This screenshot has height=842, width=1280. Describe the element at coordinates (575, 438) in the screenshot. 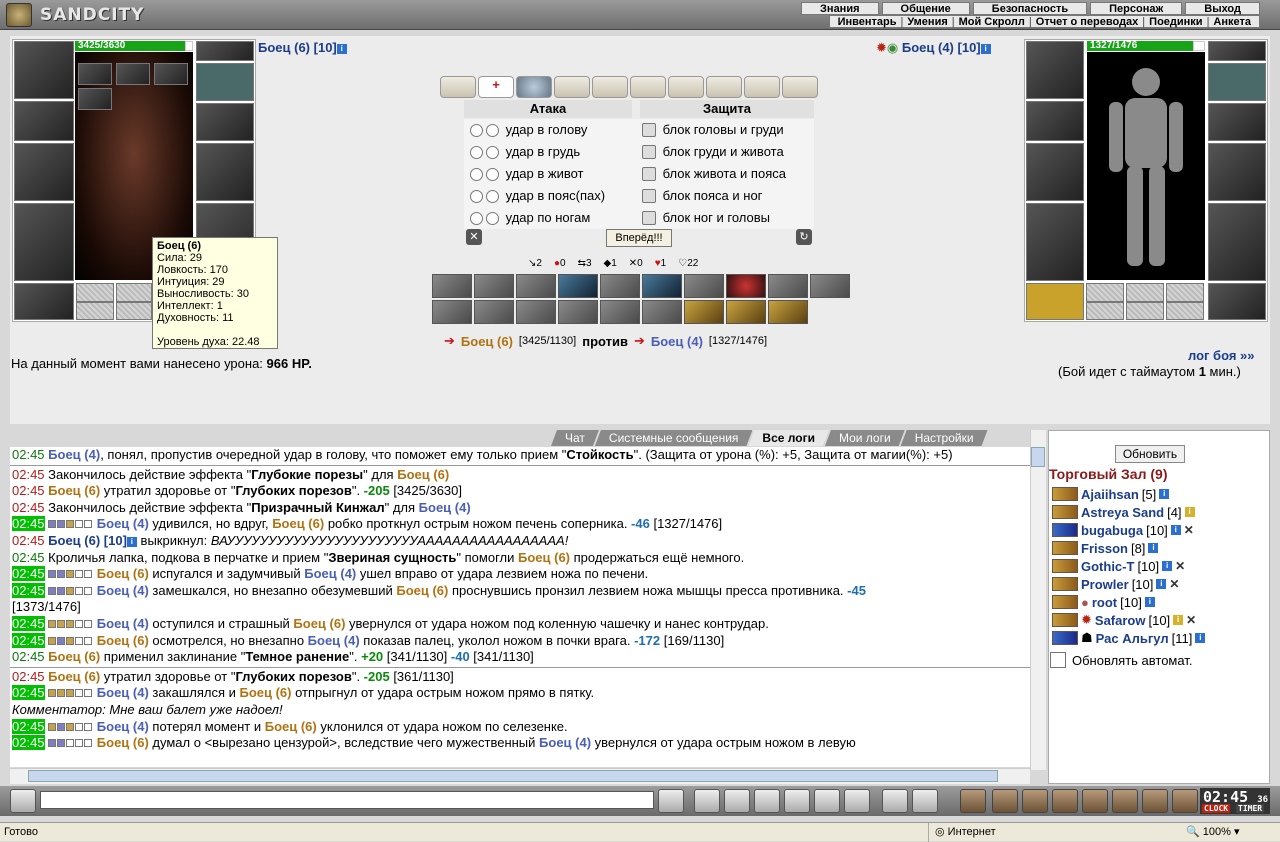

I see `tab-chat: Чат` at that location.